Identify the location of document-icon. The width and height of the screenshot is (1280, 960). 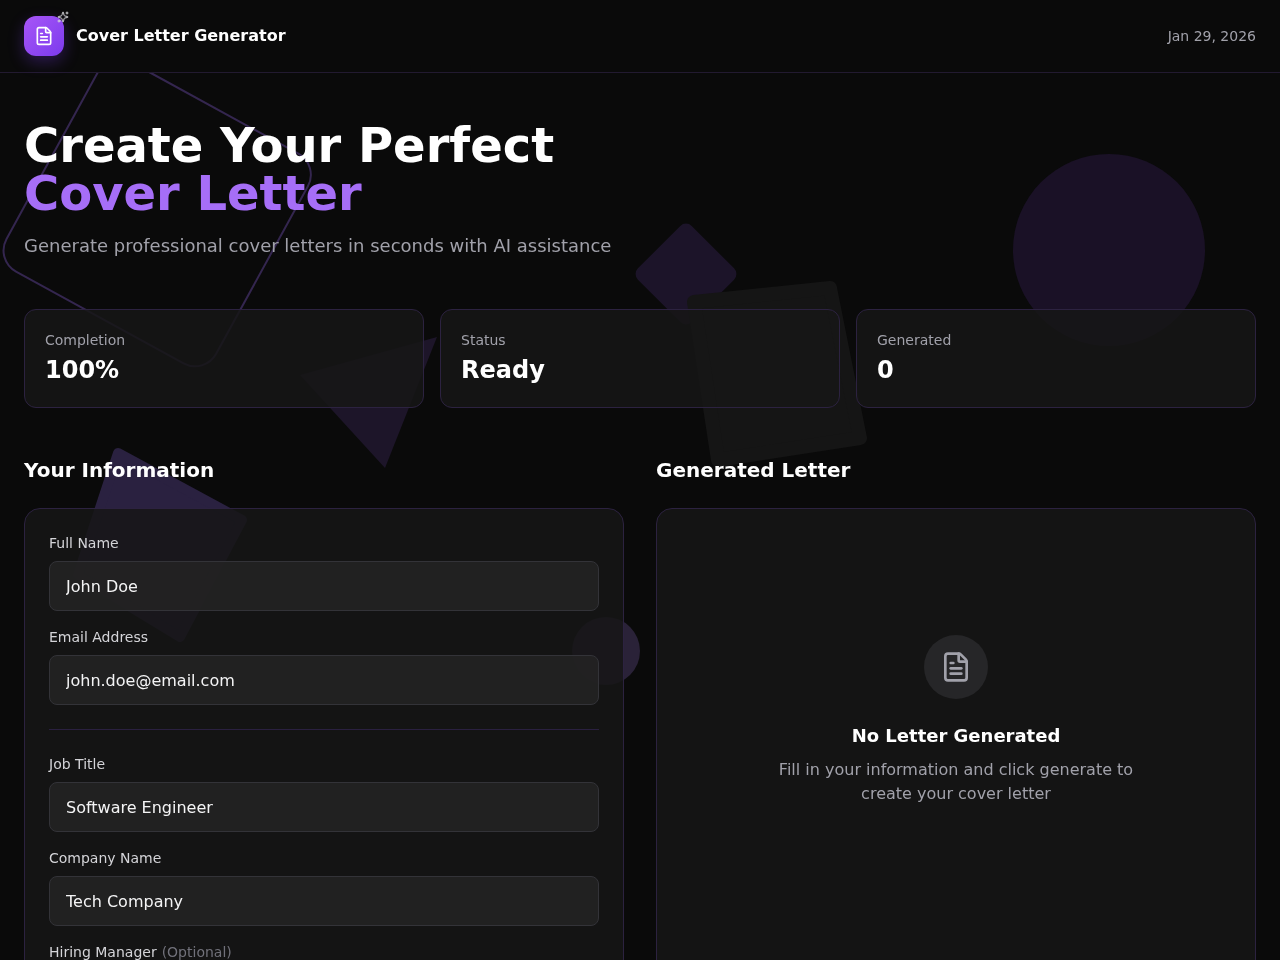
(44, 36).